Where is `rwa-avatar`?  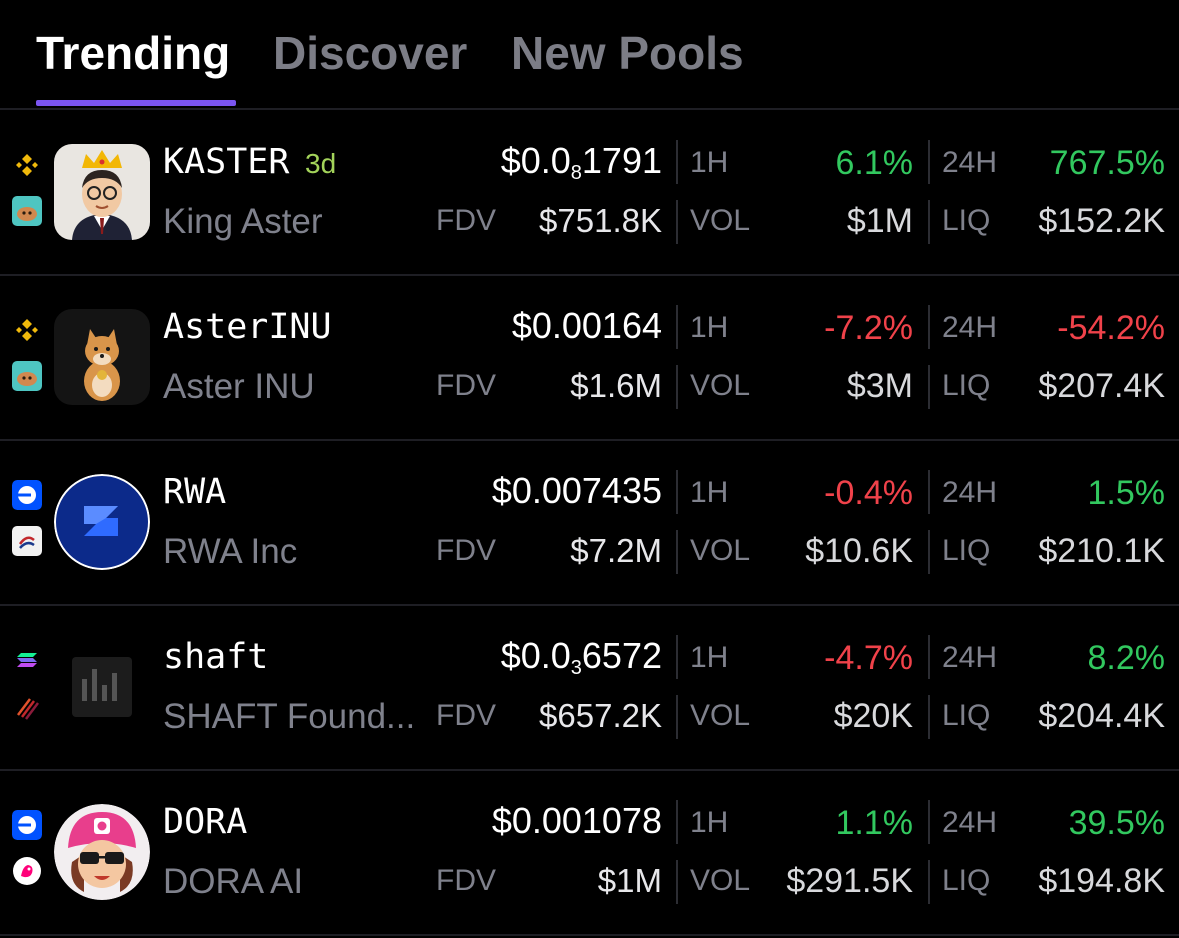
rwa-avatar is located at coordinates (102, 522).